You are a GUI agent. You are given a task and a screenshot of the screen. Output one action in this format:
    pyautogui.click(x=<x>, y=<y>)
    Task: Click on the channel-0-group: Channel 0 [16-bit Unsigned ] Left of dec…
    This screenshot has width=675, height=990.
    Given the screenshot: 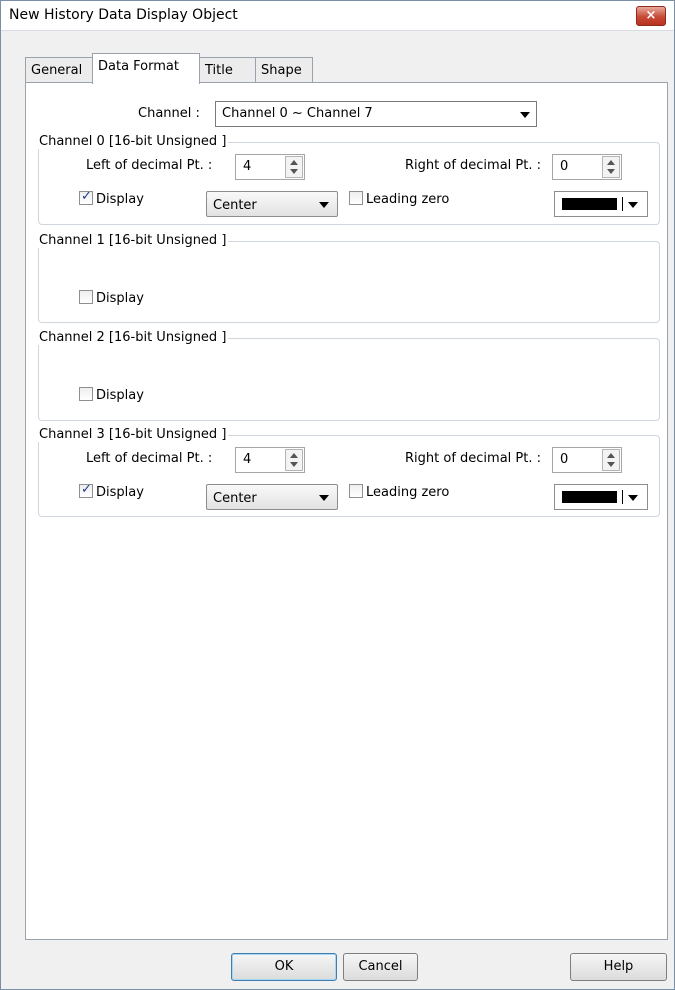 What is the action you would take?
    pyautogui.click(x=348, y=179)
    